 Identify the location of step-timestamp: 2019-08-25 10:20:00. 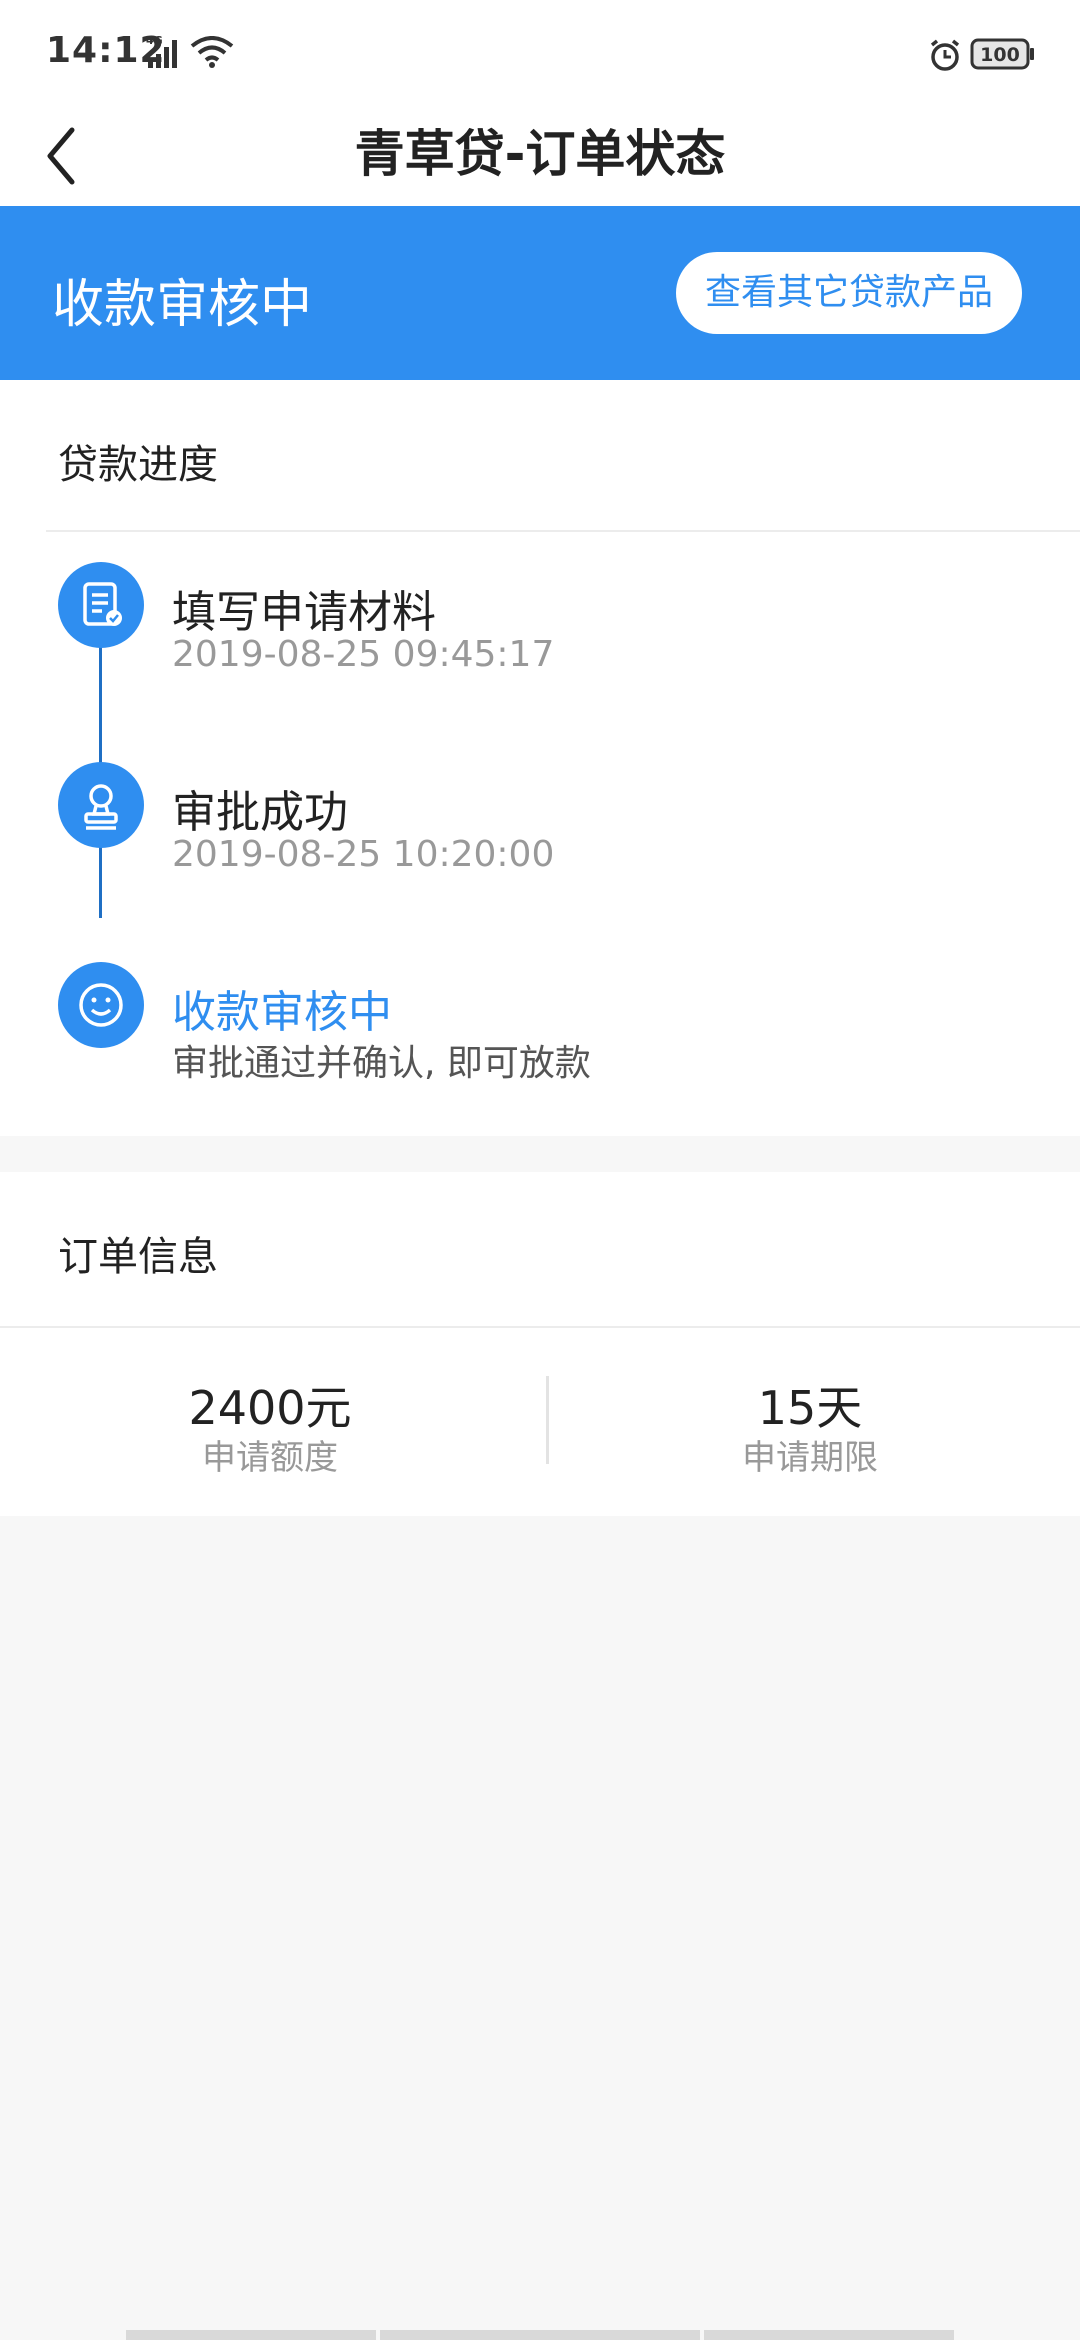
(363, 854).